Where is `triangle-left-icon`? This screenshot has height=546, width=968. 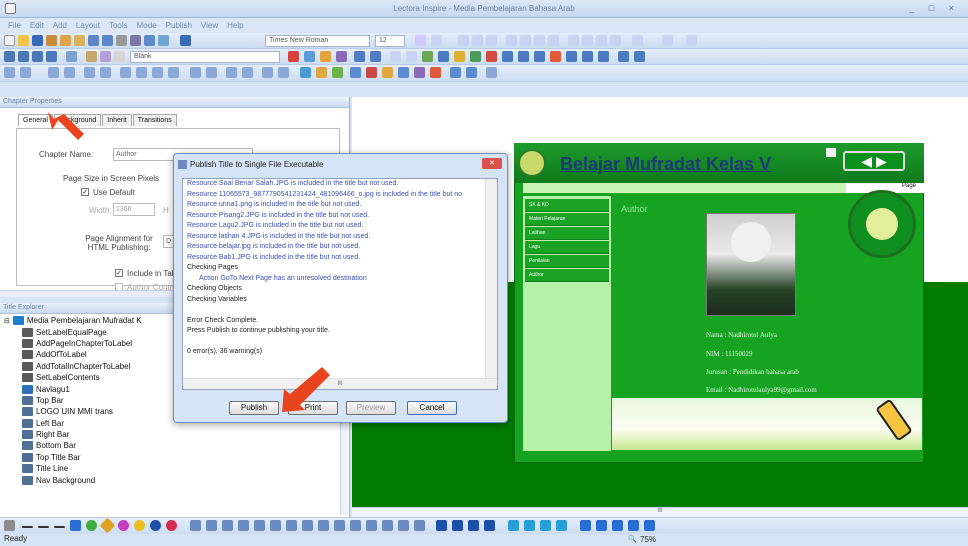
triangle-left-icon is located at coordinates (489, 525).